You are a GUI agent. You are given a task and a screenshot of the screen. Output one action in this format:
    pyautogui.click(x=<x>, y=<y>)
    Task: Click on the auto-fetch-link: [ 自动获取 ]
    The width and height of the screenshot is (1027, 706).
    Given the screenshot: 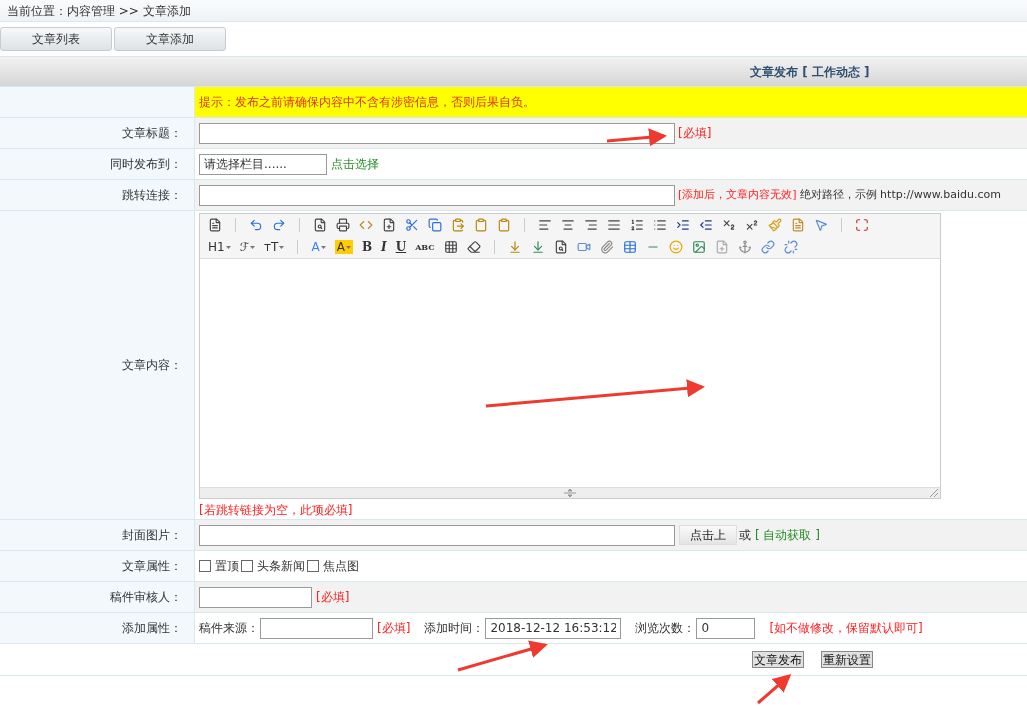 What is the action you would take?
    pyautogui.click(x=787, y=535)
    